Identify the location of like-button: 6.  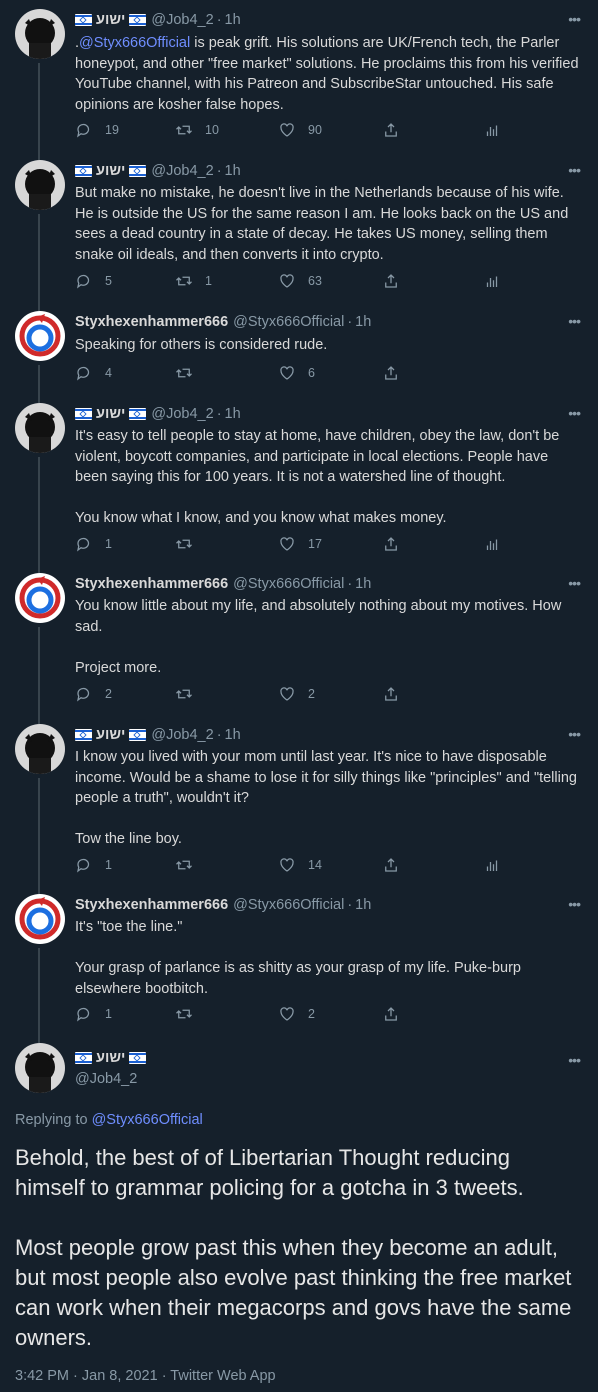
(296, 373).